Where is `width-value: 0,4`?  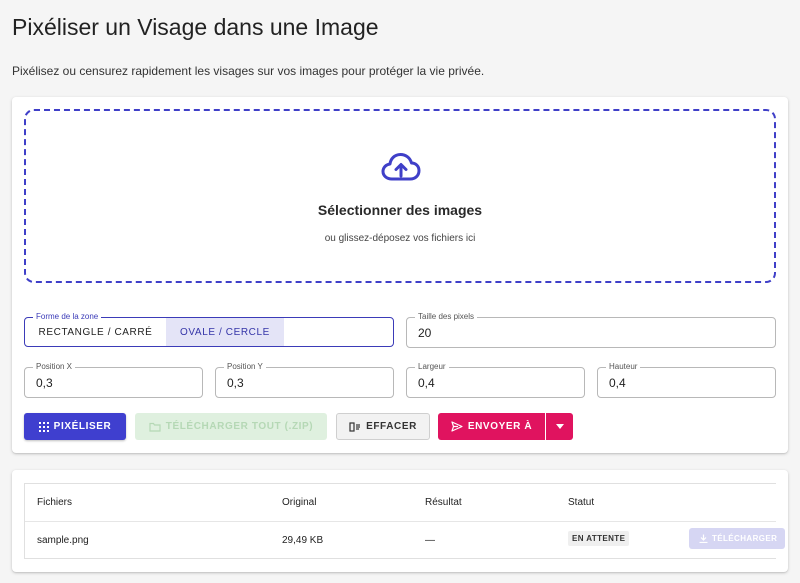
width-value: 0,4 is located at coordinates (426, 382).